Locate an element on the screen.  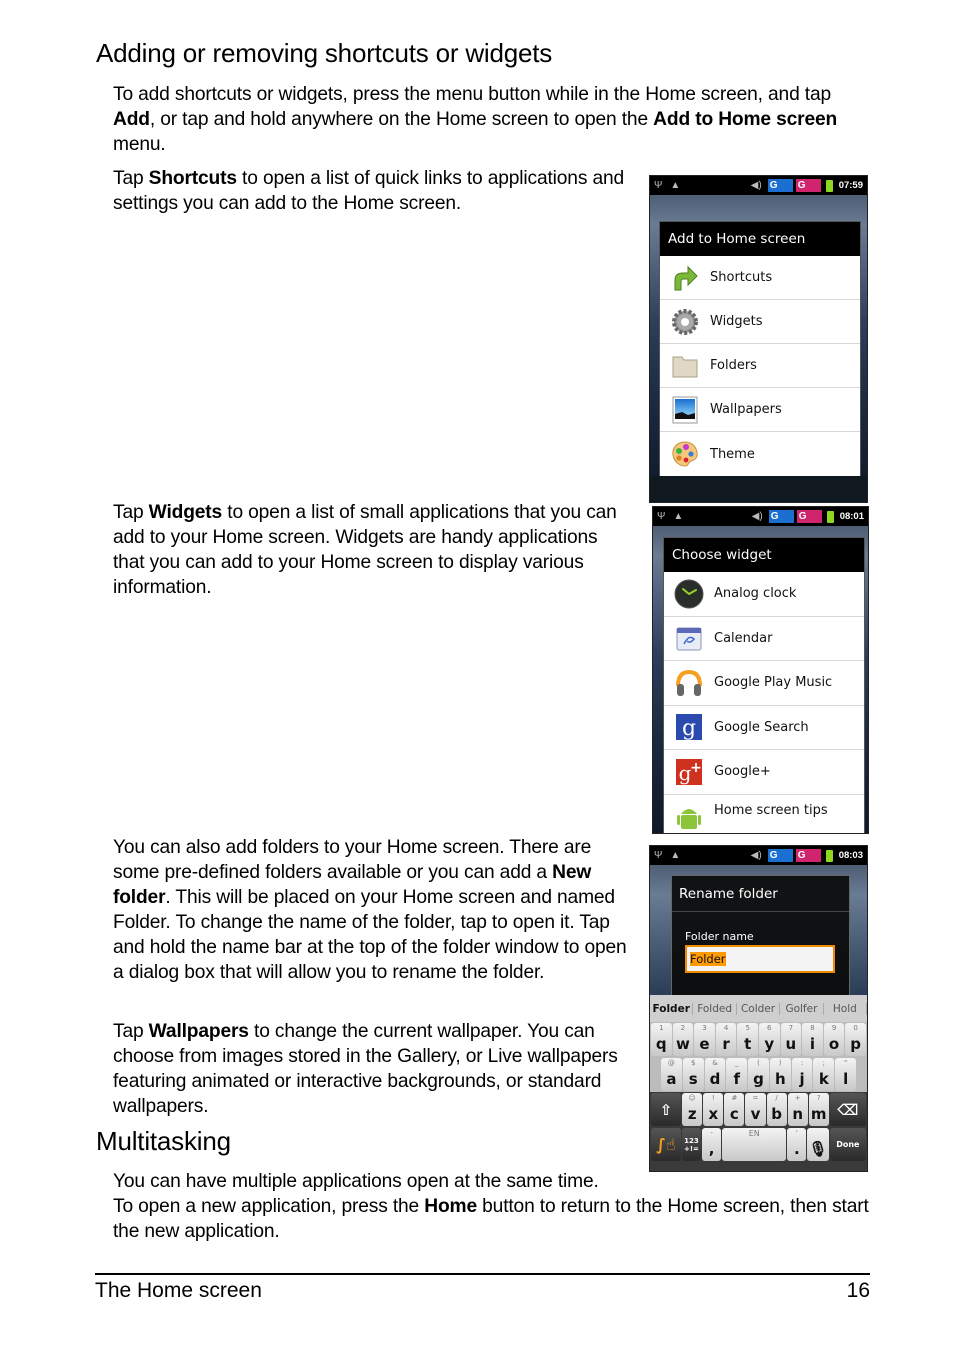
menu-item-label: Theme is located at coordinates (732, 454).